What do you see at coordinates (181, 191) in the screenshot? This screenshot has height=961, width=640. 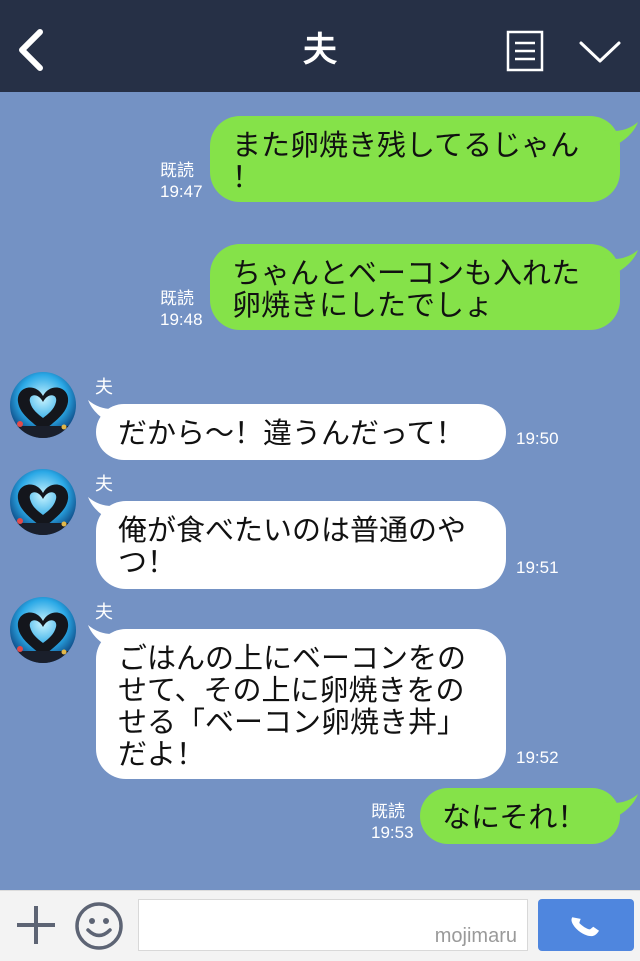 I see `message-time: 19:47` at bounding box center [181, 191].